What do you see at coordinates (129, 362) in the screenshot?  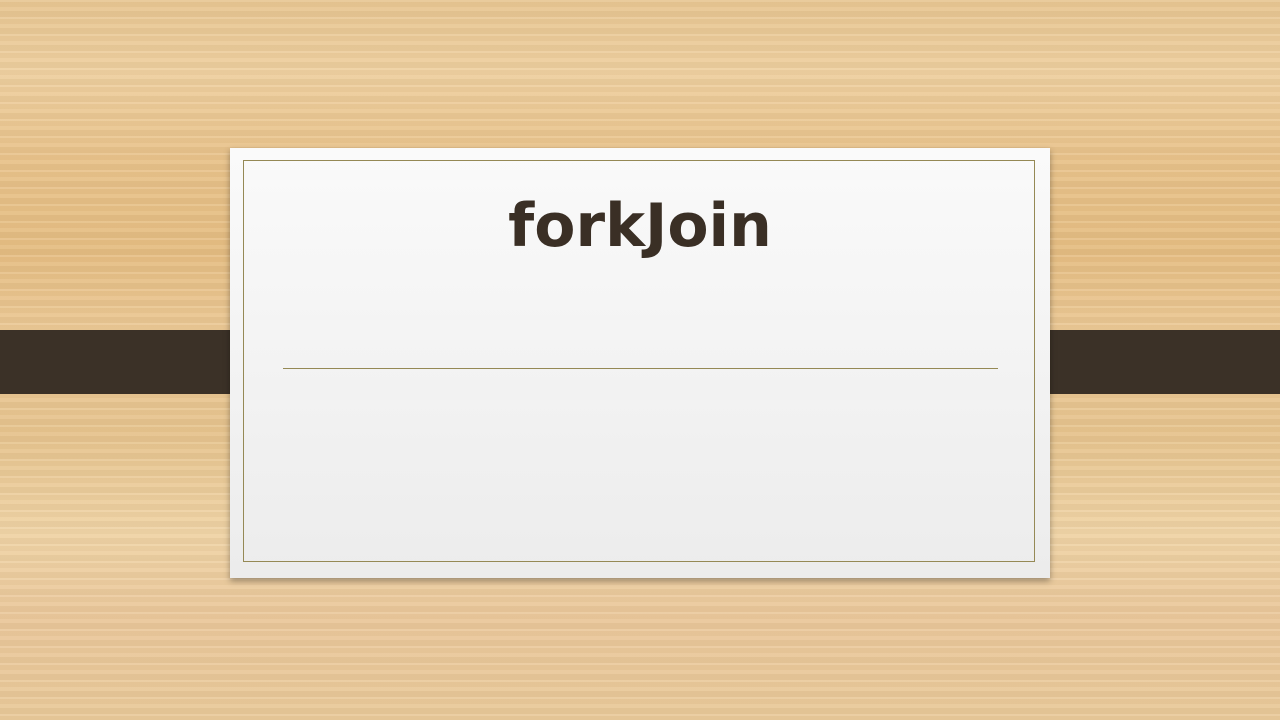 I see `left-dark-band` at bounding box center [129, 362].